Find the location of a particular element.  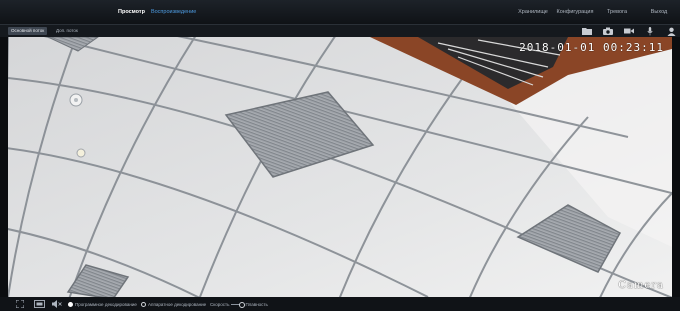

aspect-ratio-icon is located at coordinates (39, 304).